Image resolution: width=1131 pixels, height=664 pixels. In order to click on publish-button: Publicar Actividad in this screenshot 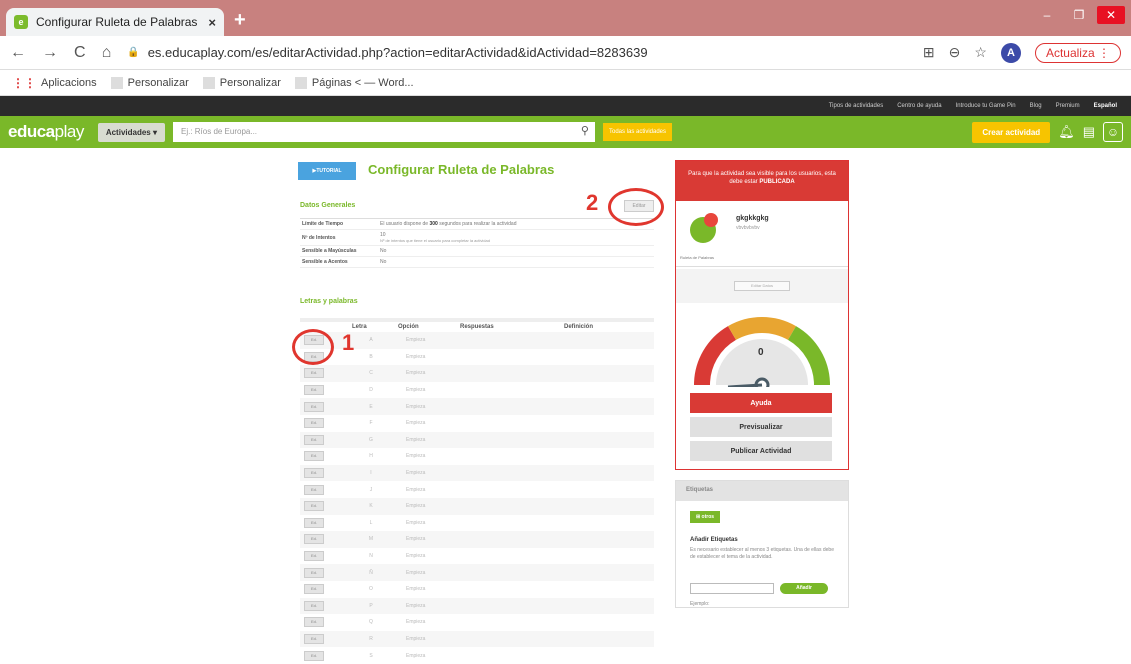, I will do `click(761, 451)`.